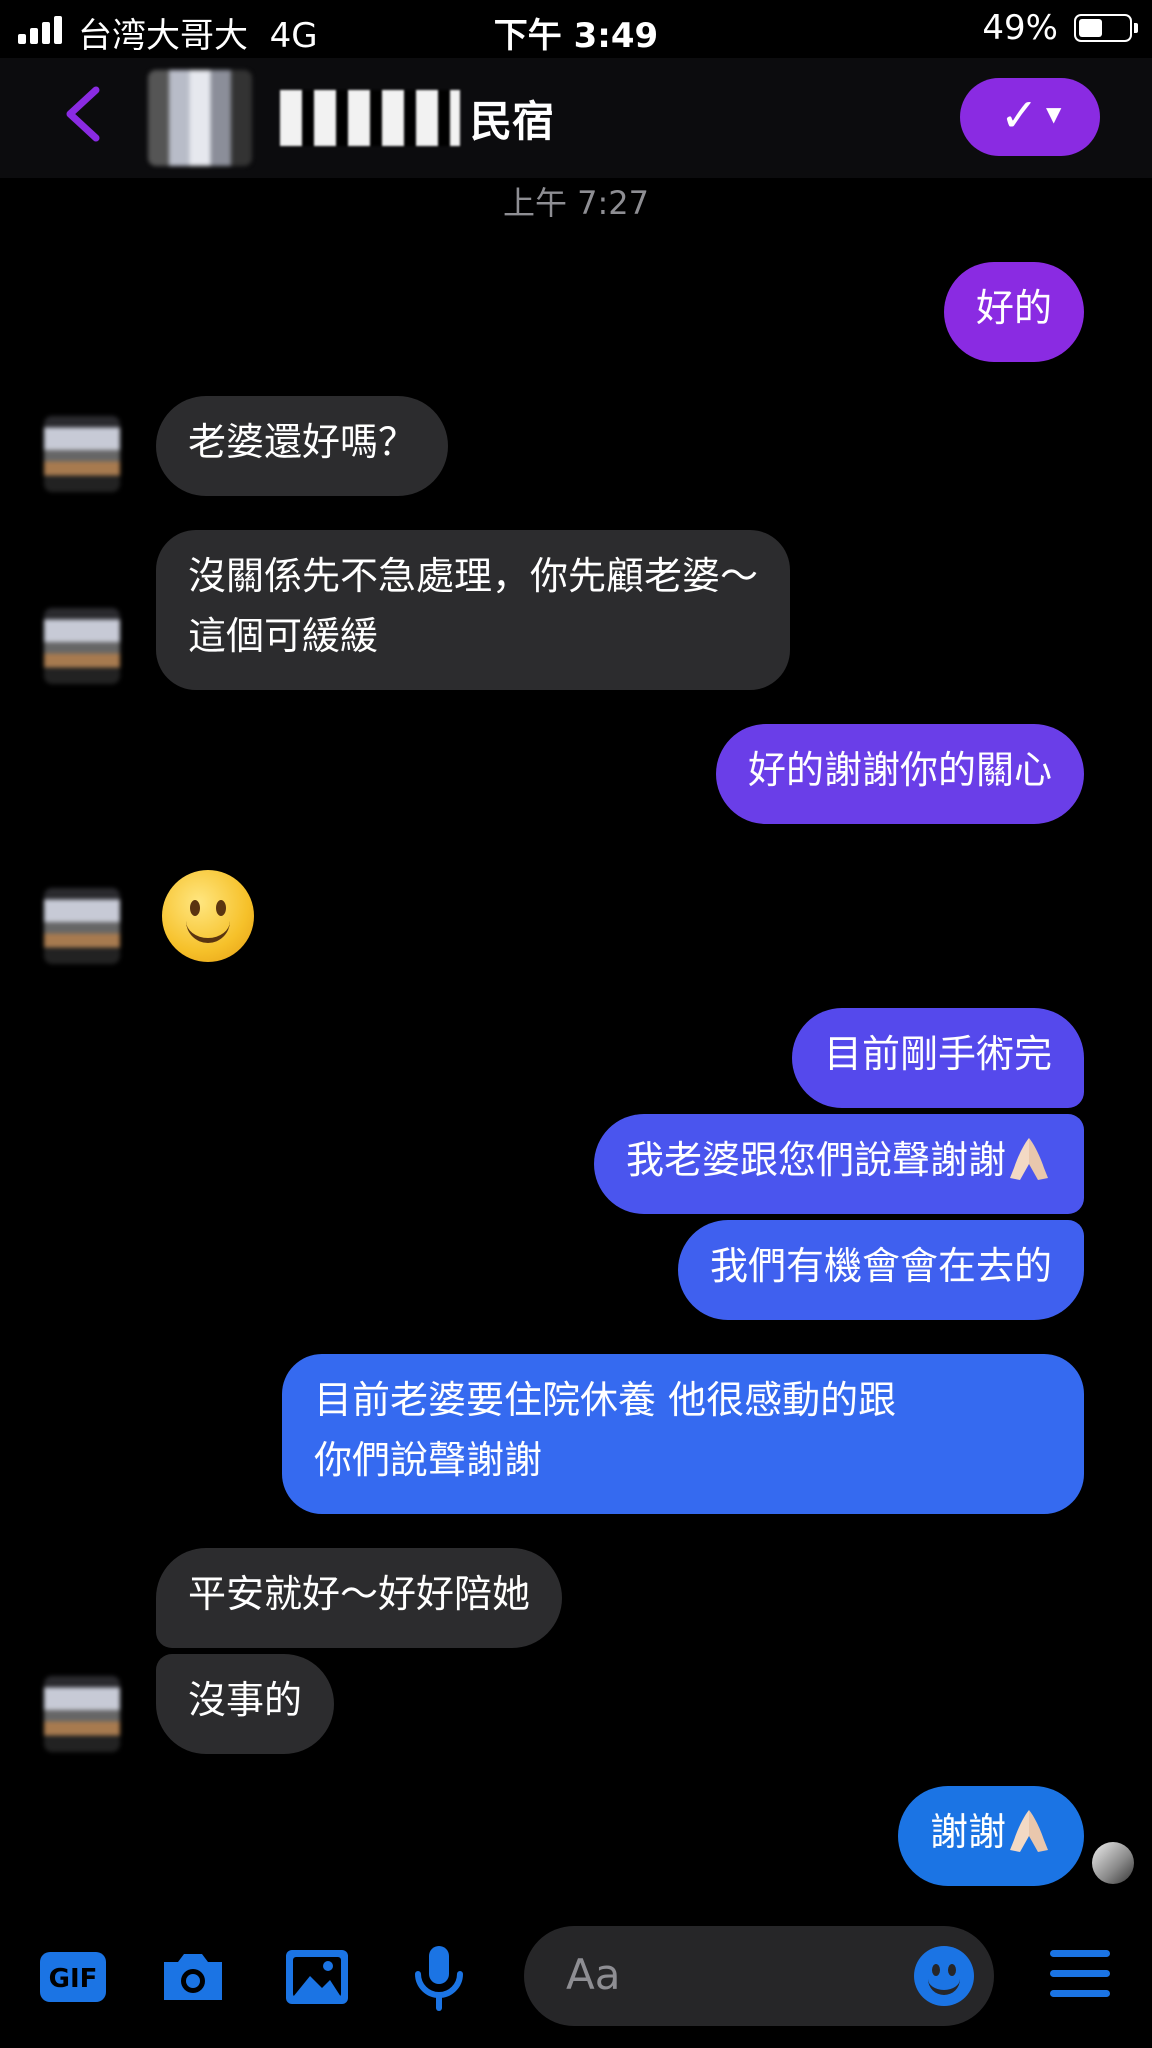 The image size is (1152, 2048). I want to click on incoming-message: 老婆還好嗎？, so click(302, 446).